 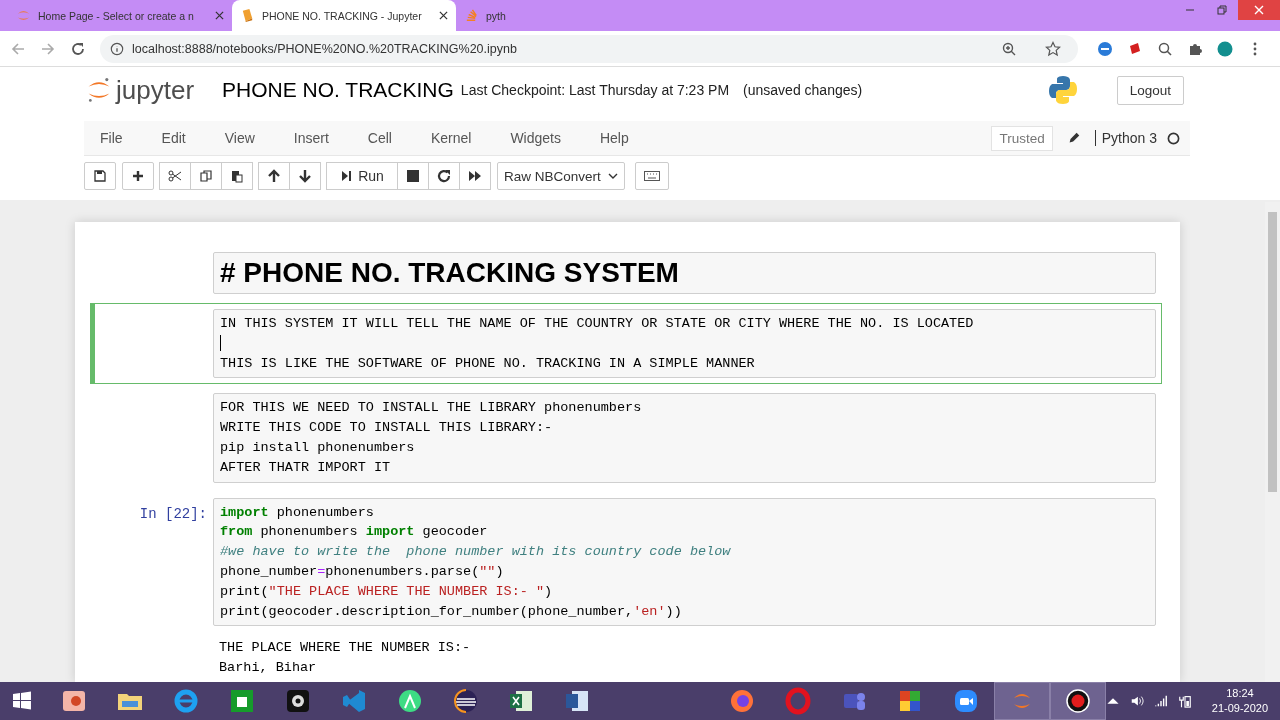 I want to click on restart-icon, so click(x=444, y=176).